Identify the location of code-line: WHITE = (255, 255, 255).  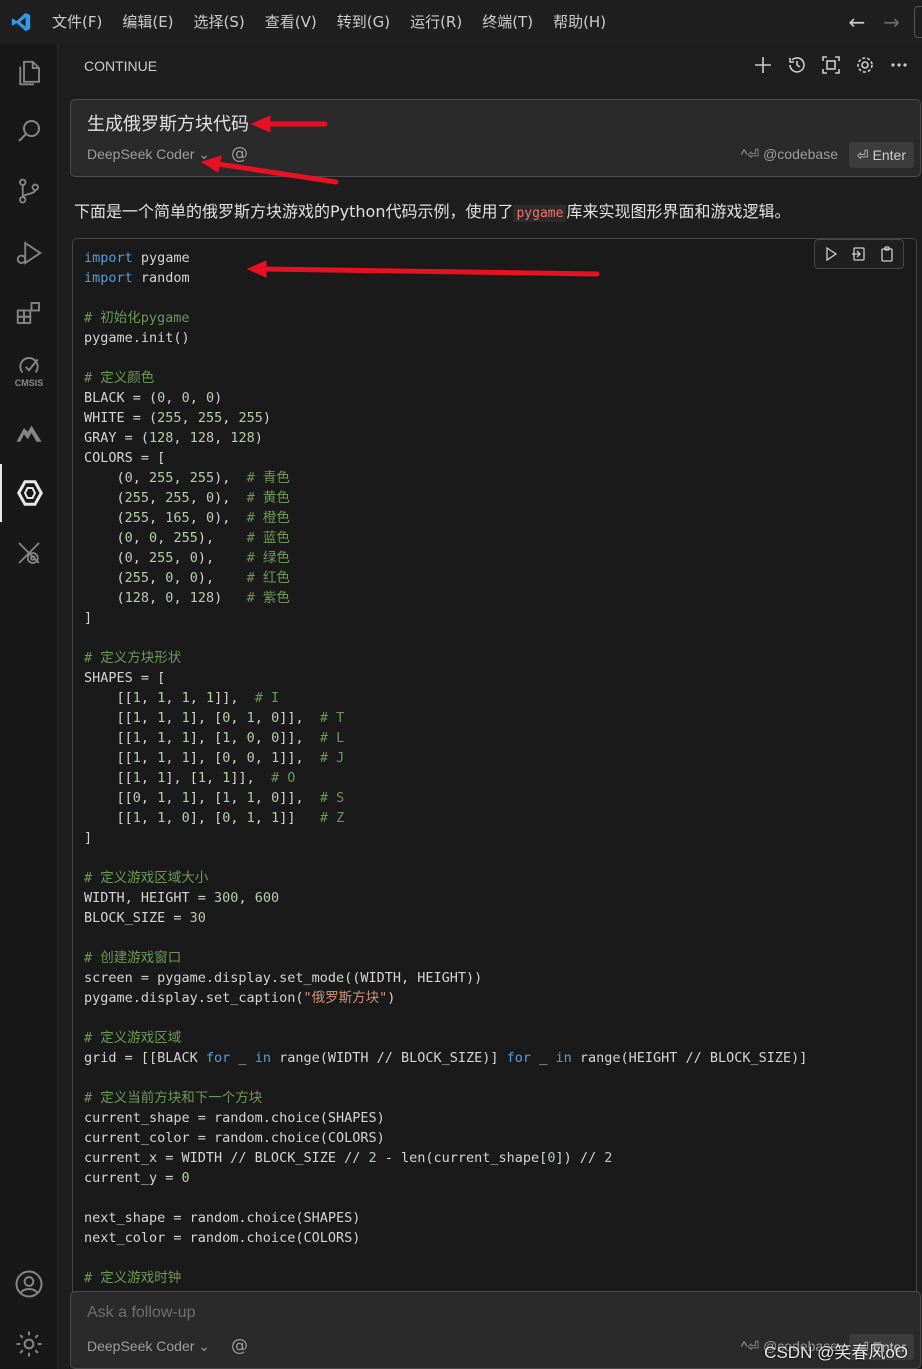
(177, 418).